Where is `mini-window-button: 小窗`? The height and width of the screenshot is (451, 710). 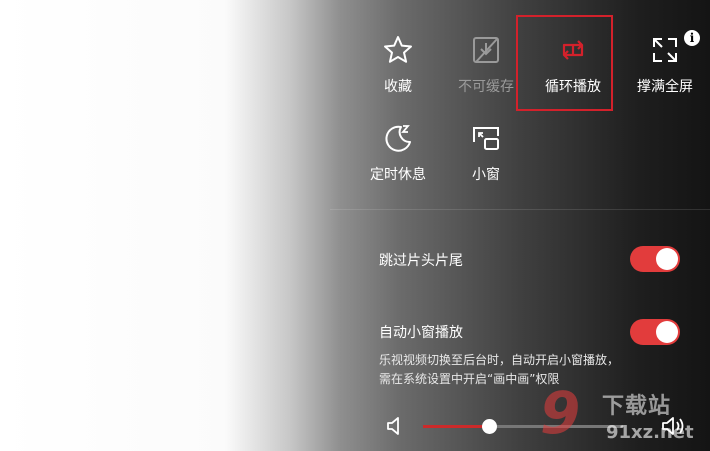
mini-window-button: 小窗 is located at coordinates (486, 140).